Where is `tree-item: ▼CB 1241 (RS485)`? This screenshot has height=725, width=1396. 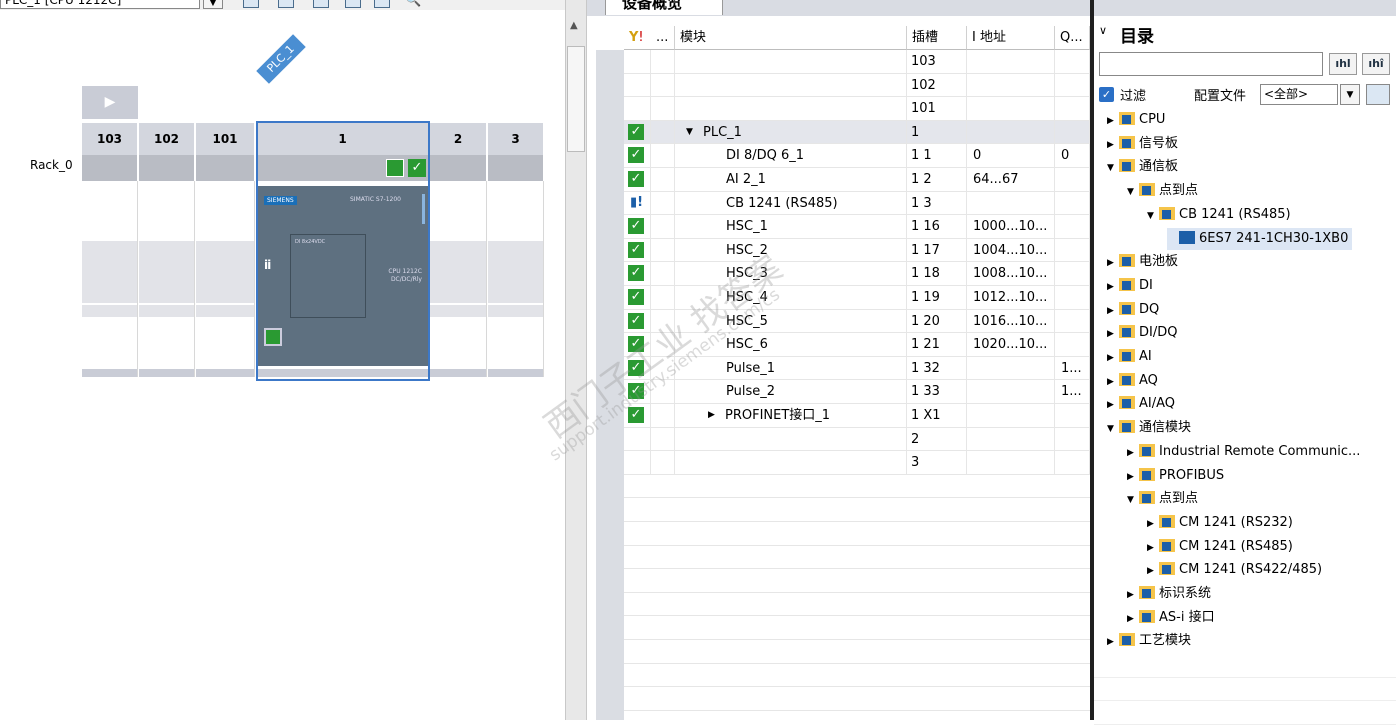
tree-item: ▼CB 1241 (RS485) is located at coordinates (1219, 215).